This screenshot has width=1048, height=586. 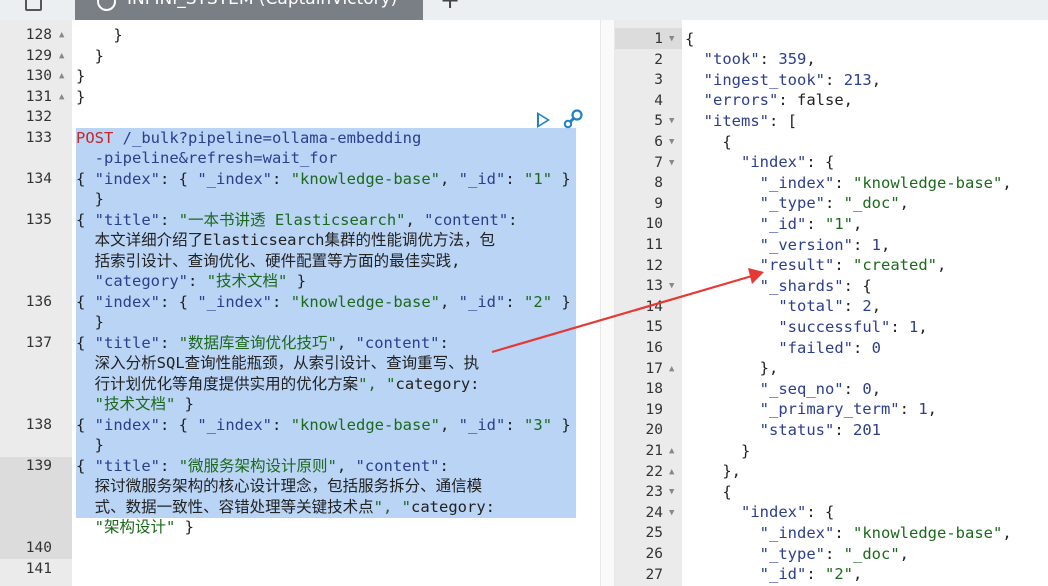 I want to click on line-number: 6, so click(x=658, y=142).